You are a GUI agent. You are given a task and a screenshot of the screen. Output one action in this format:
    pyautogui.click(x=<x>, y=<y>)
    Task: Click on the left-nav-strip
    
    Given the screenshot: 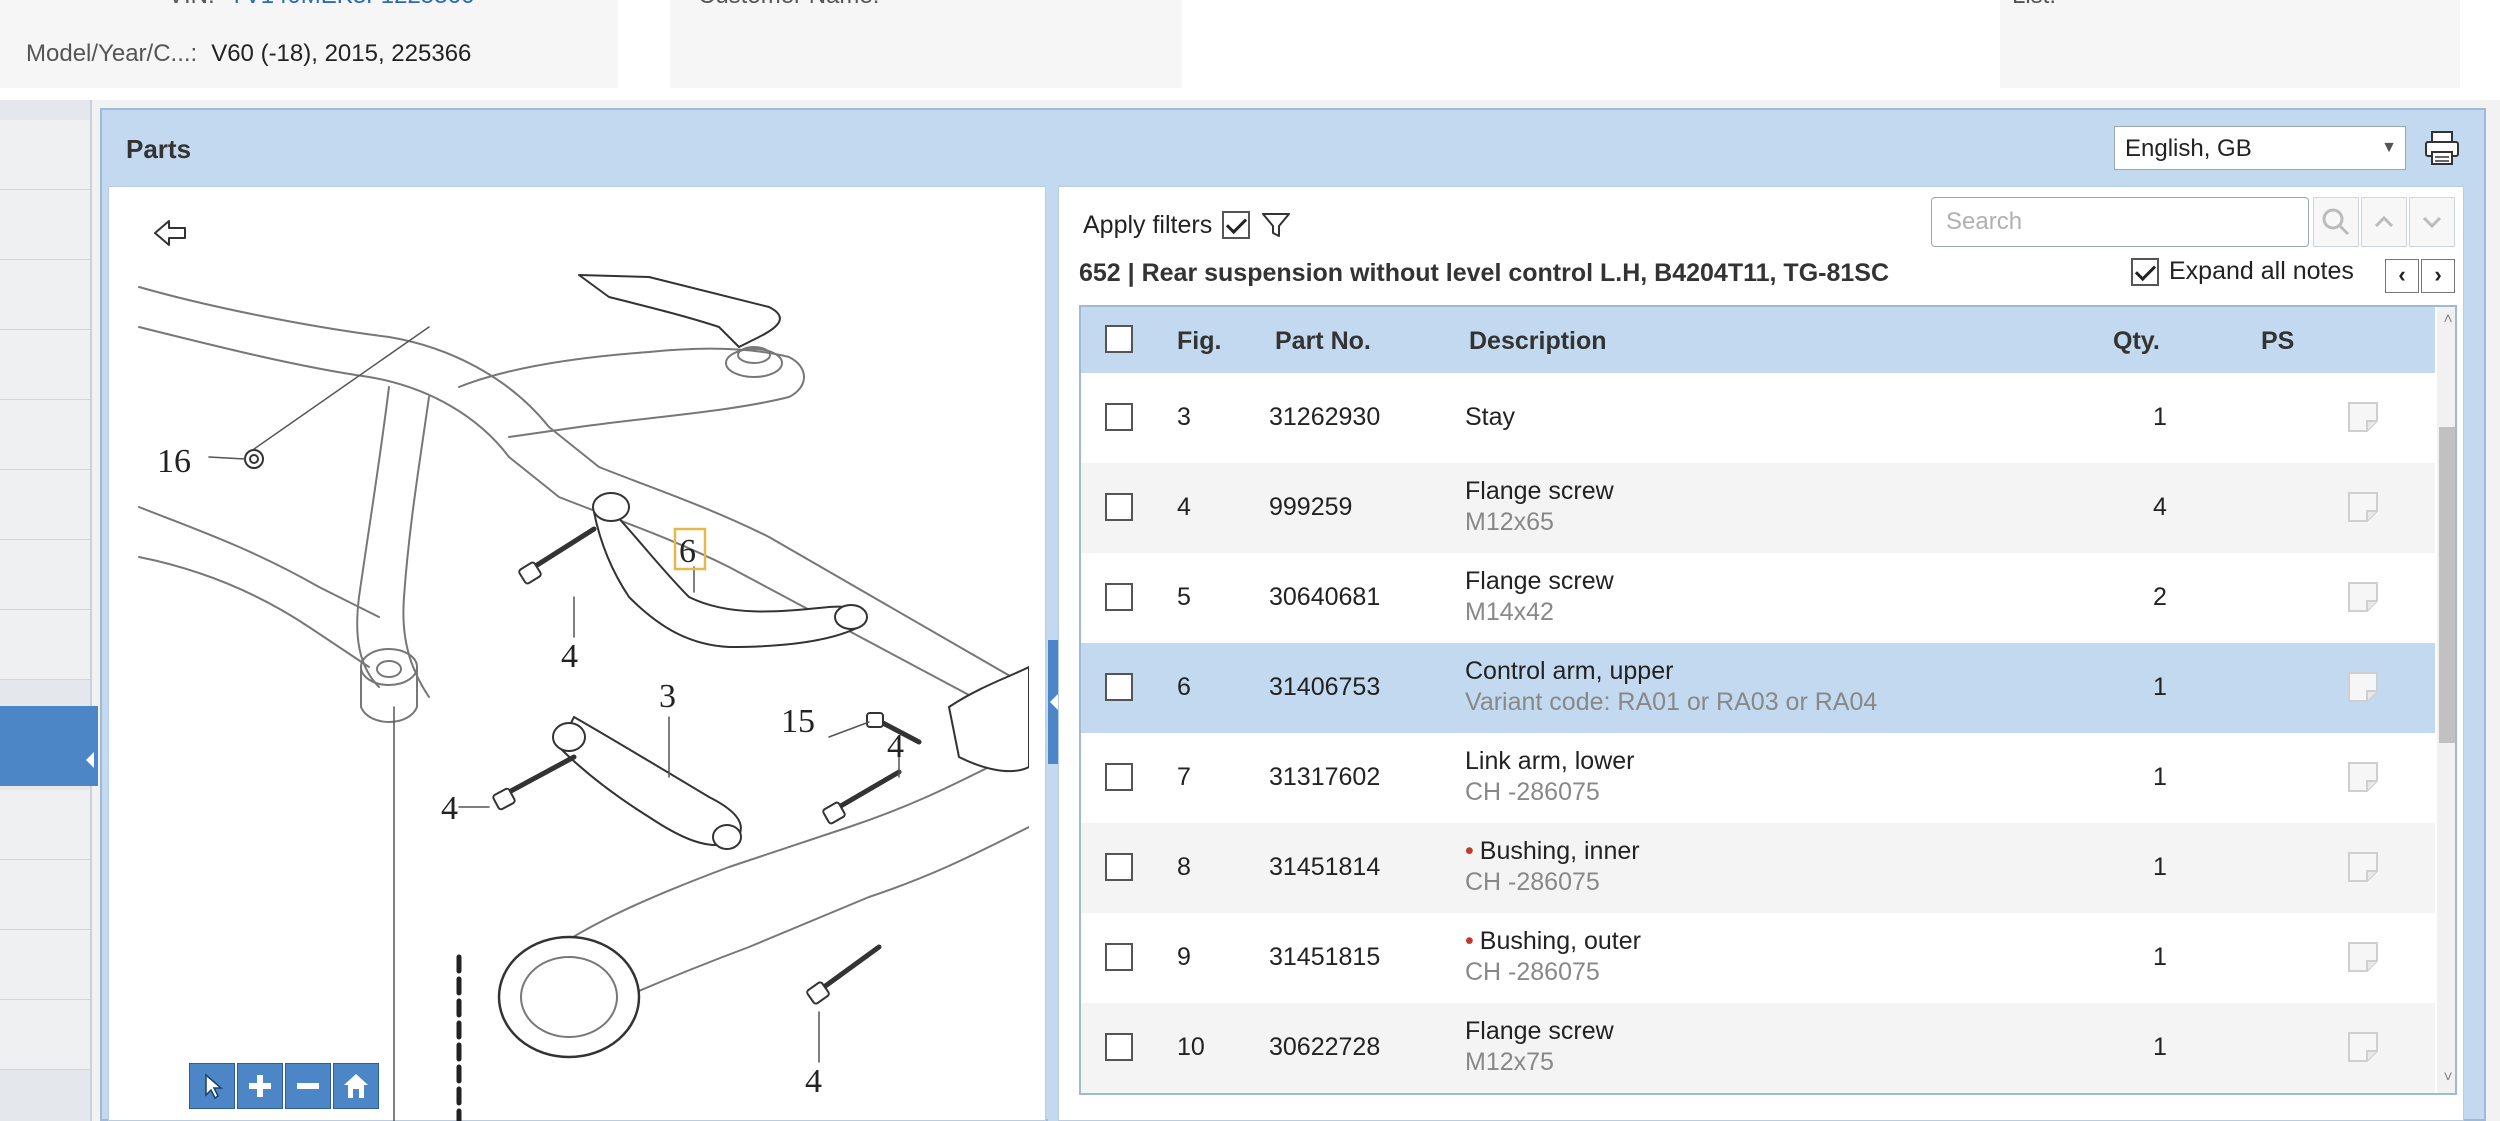 What is the action you would take?
    pyautogui.click(x=49, y=610)
    